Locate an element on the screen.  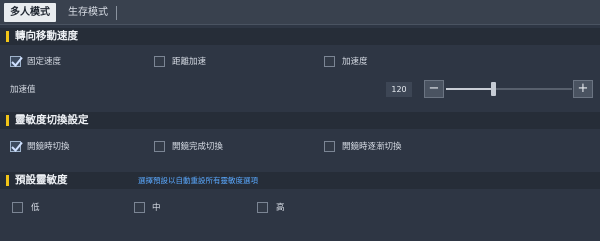
tab-multiplayer: 多人模式 is located at coordinates (30, 12).